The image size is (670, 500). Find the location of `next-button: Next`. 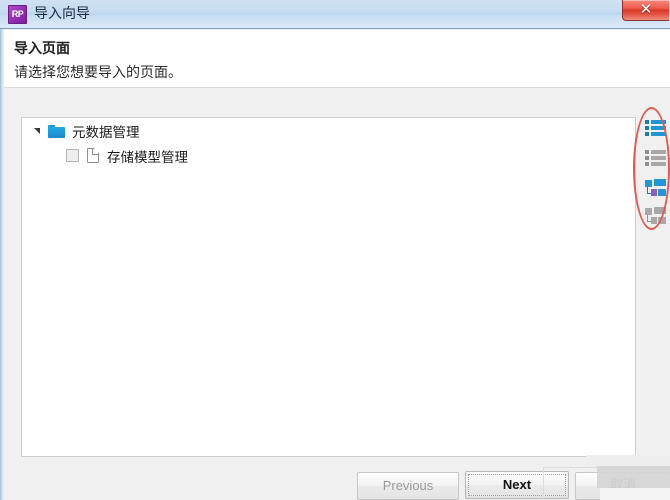

next-button: Next is located at coordinates (517, 485).